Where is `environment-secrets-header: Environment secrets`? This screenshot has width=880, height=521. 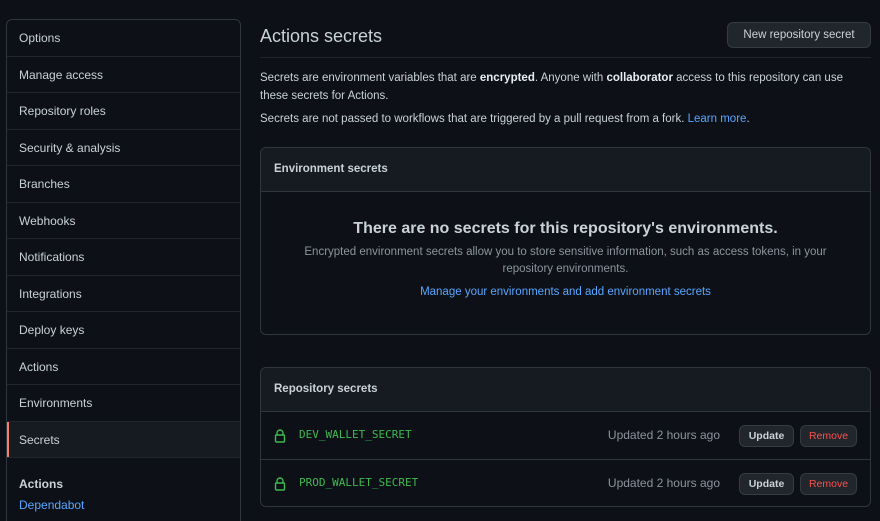
environment-secrets-header: Environment secrets is located at coordinates (565, 170).